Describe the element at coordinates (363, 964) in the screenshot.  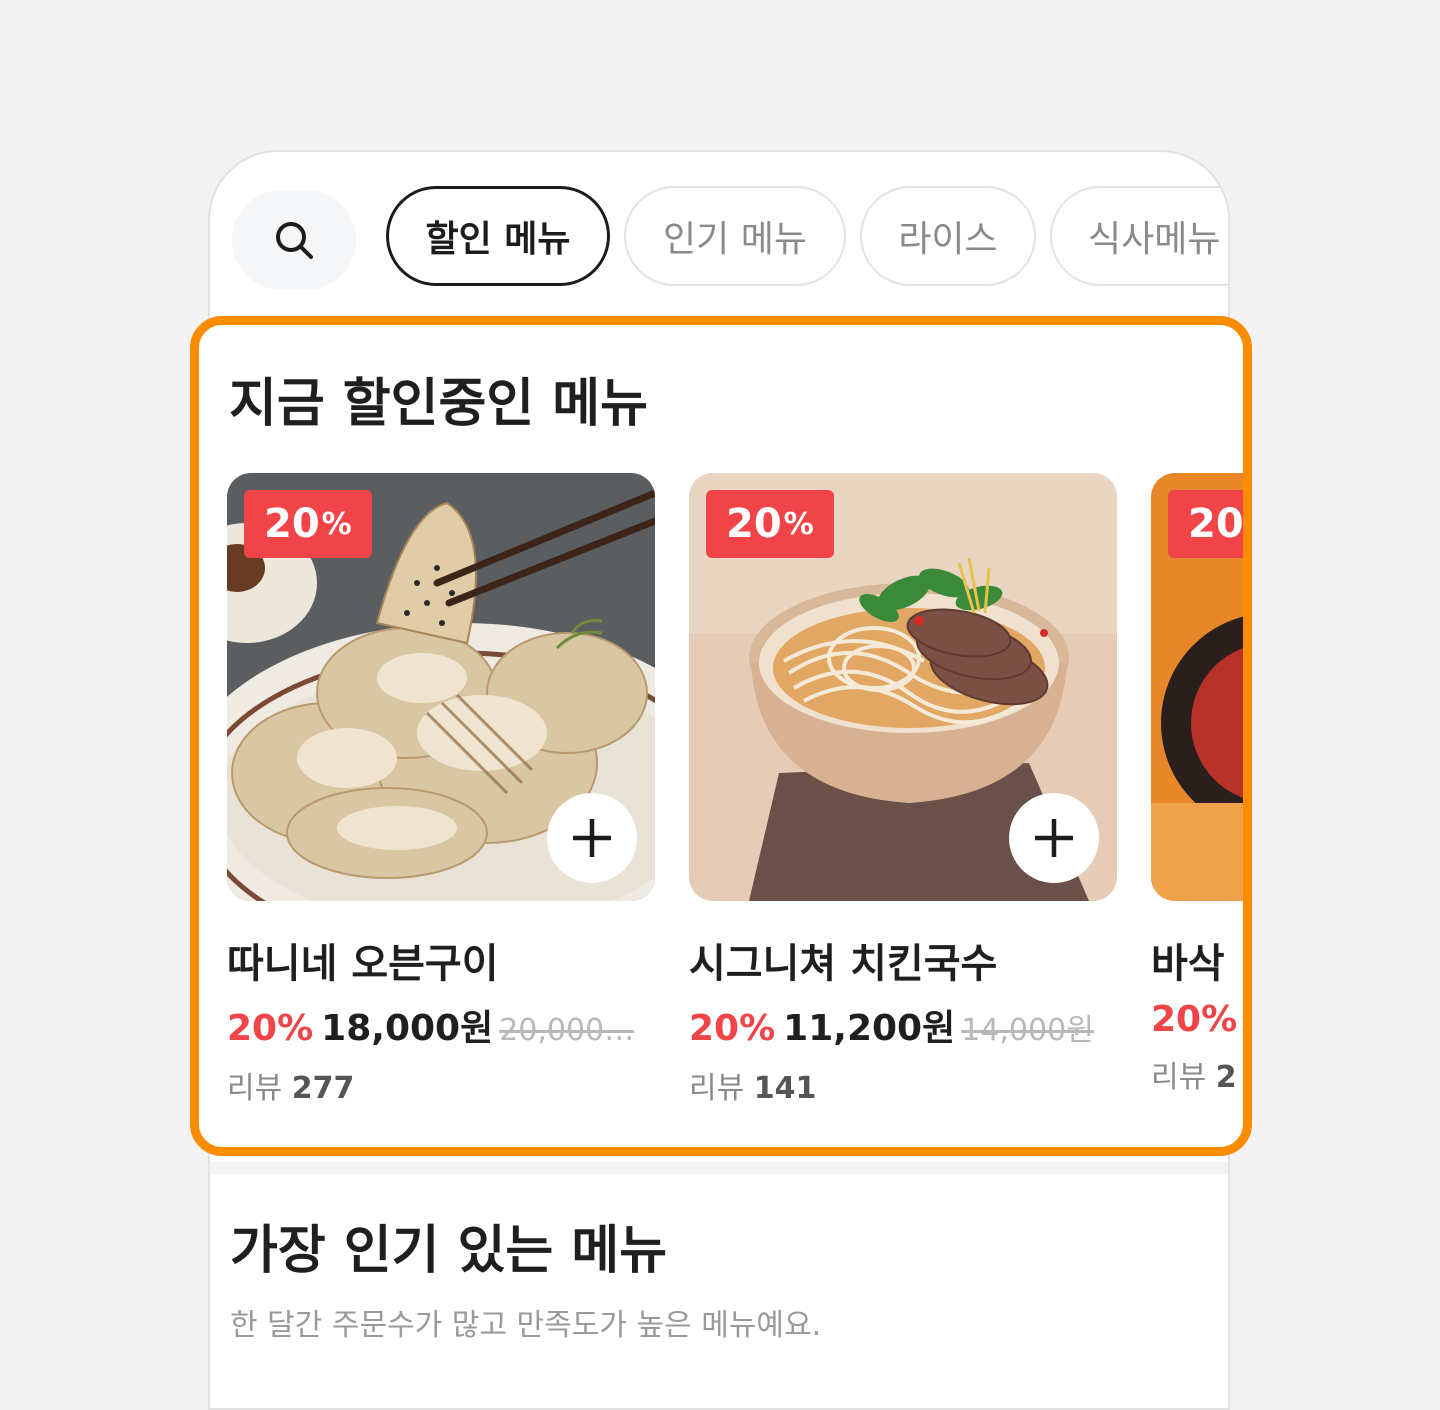
I see `menu-name: 따니네 오븐구이` at that location.